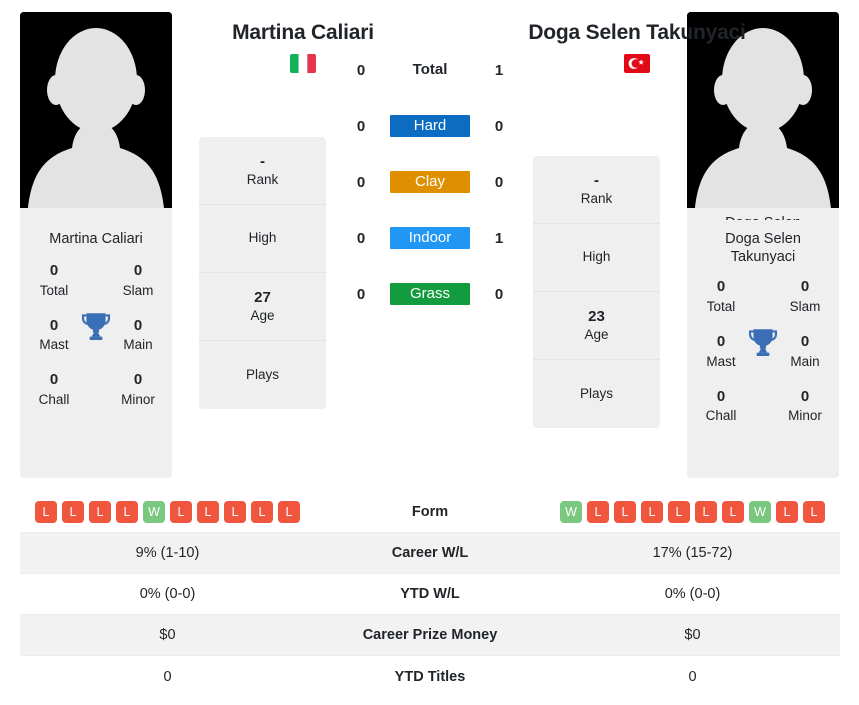 This screenshot has height=705, width=859. Describe the element at coordinates (303, 33) in the screenshot. I see `player-name-left: Martina Caliari` at that location.